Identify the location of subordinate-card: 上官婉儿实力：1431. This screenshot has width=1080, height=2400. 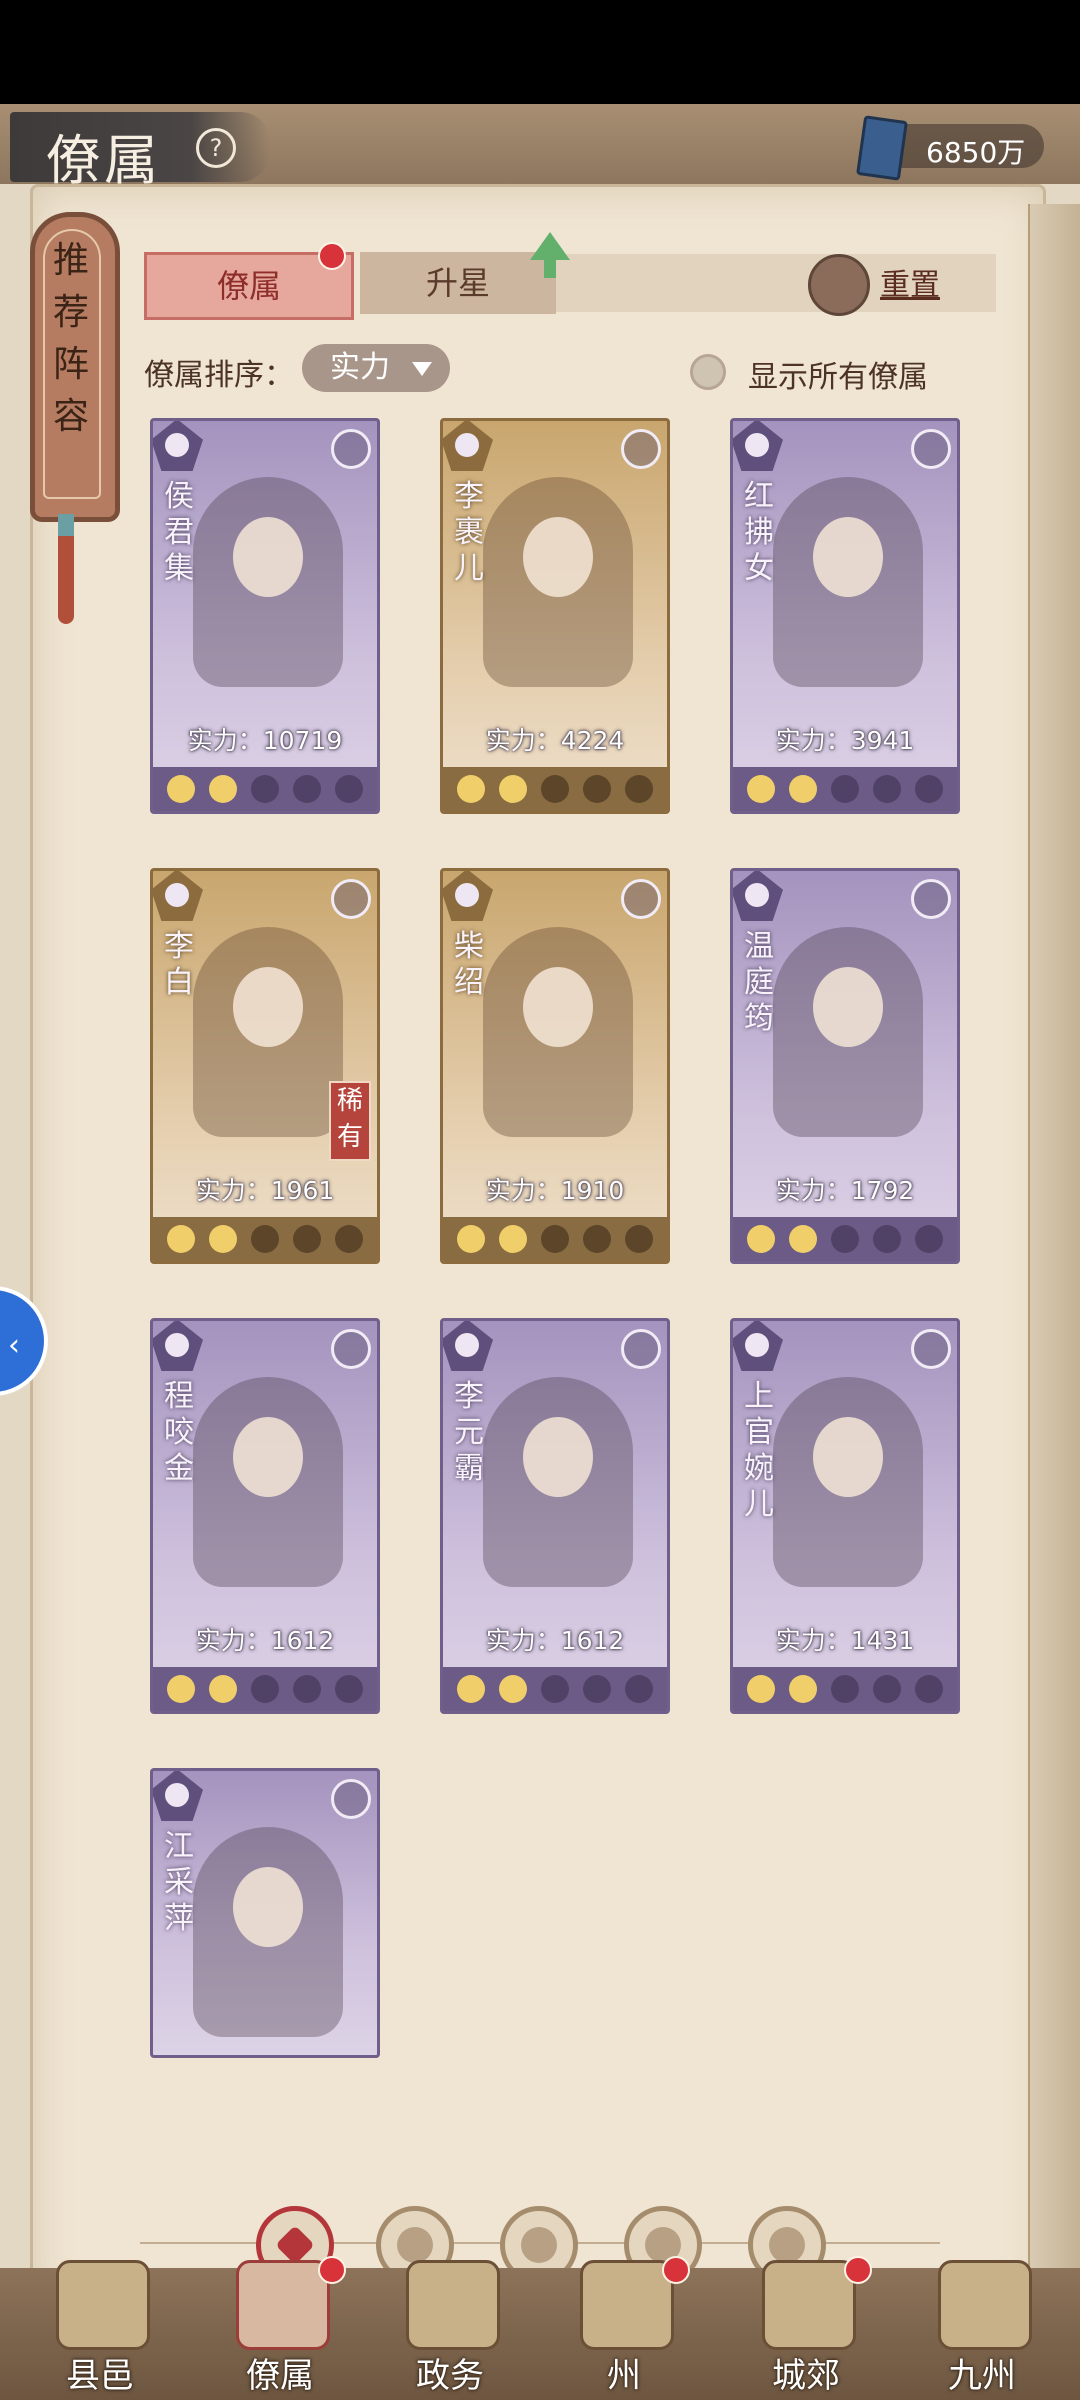
(845, 1516).